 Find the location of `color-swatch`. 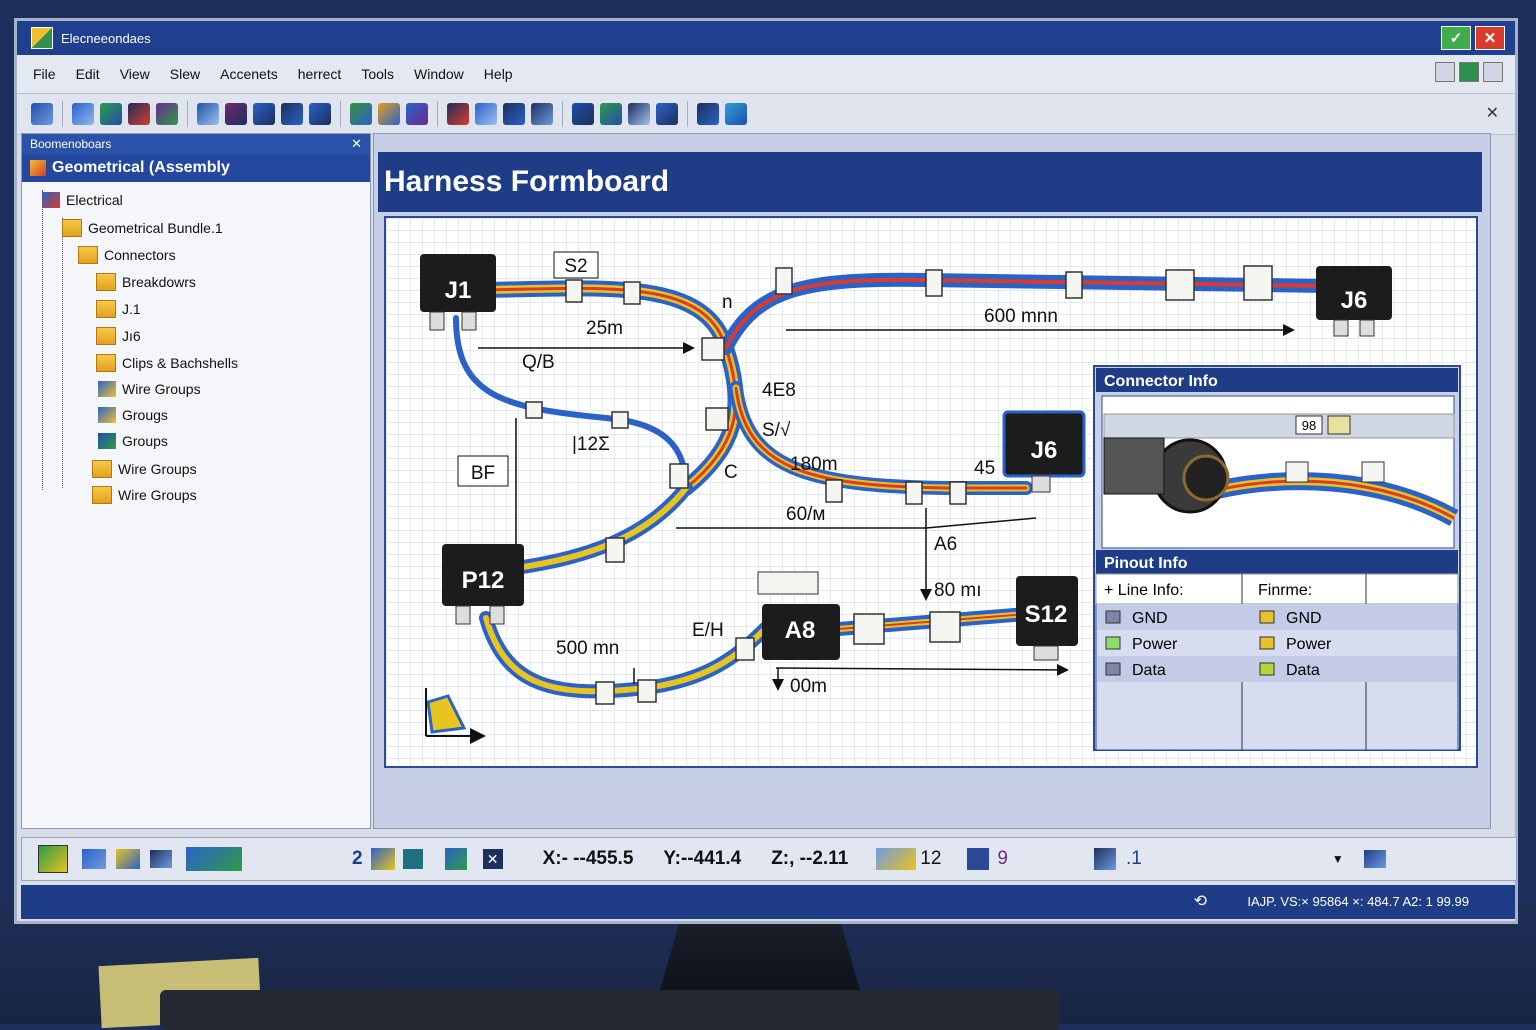

color-swatch is located at coordinates (1267, 669).